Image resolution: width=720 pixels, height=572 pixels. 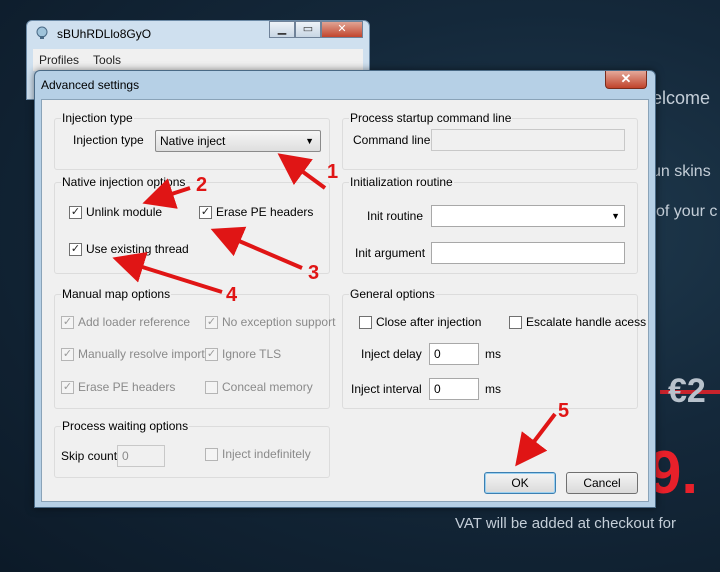 I want to click on annotation-2: 2, so click(x=202, y=185).